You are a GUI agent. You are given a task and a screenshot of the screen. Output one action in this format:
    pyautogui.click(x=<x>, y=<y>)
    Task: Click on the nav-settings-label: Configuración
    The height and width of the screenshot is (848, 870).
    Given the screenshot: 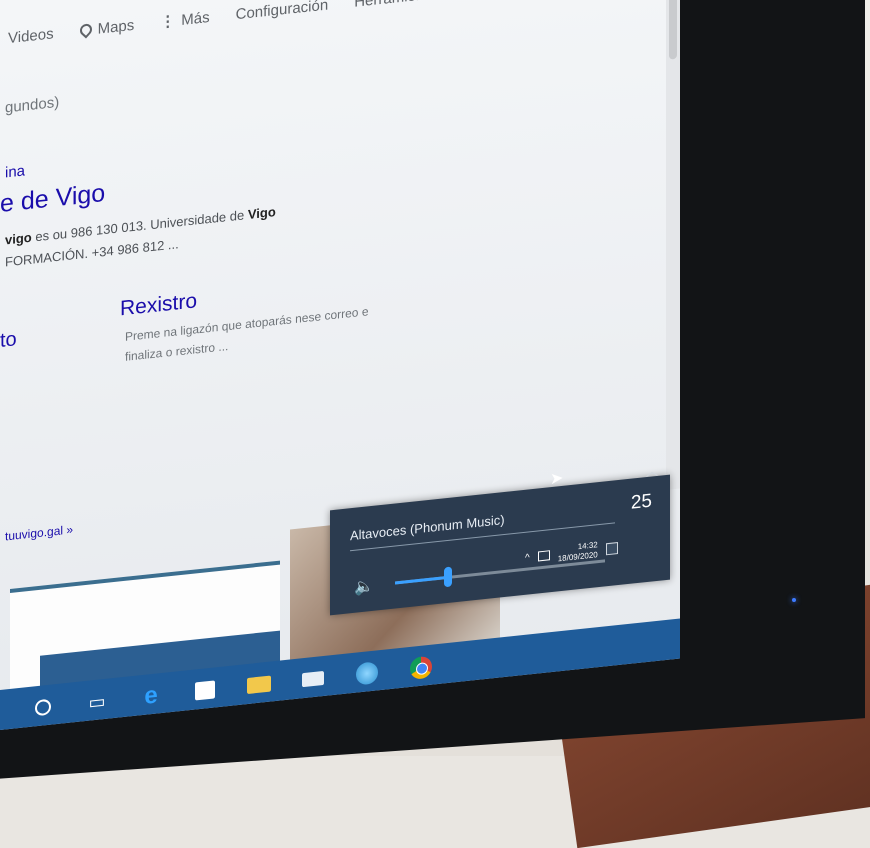 What is the action you would take?
    pyautogui.click(x=282, y=11)
    